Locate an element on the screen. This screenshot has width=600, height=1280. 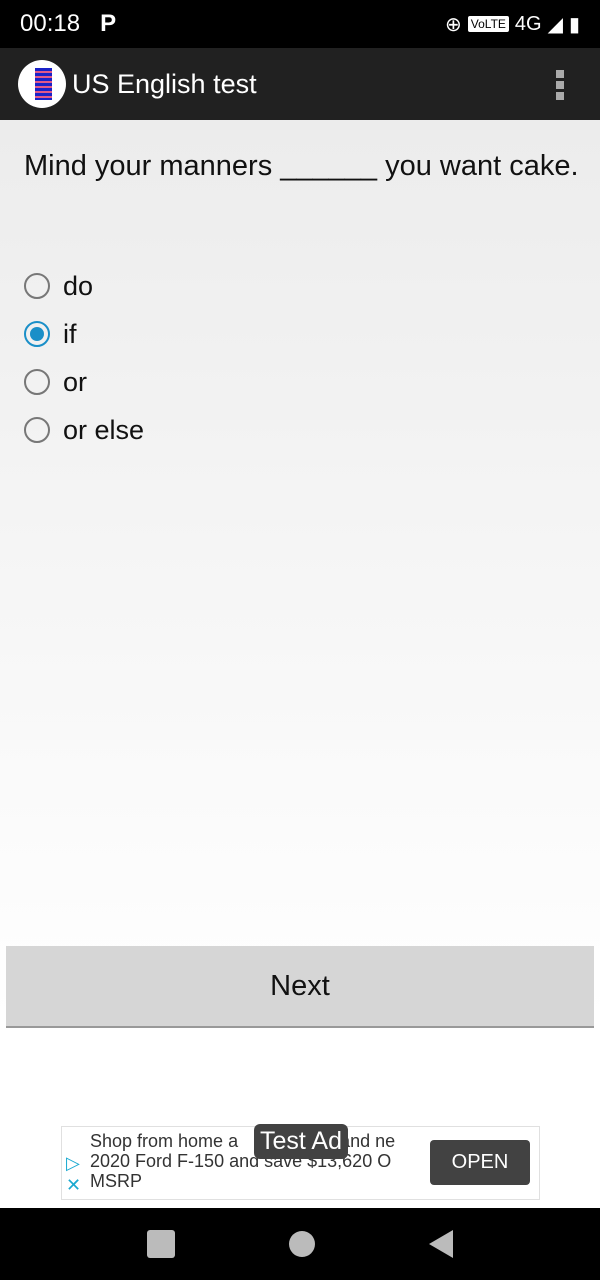
navigation-bar is located at coordinates (300, 1244).